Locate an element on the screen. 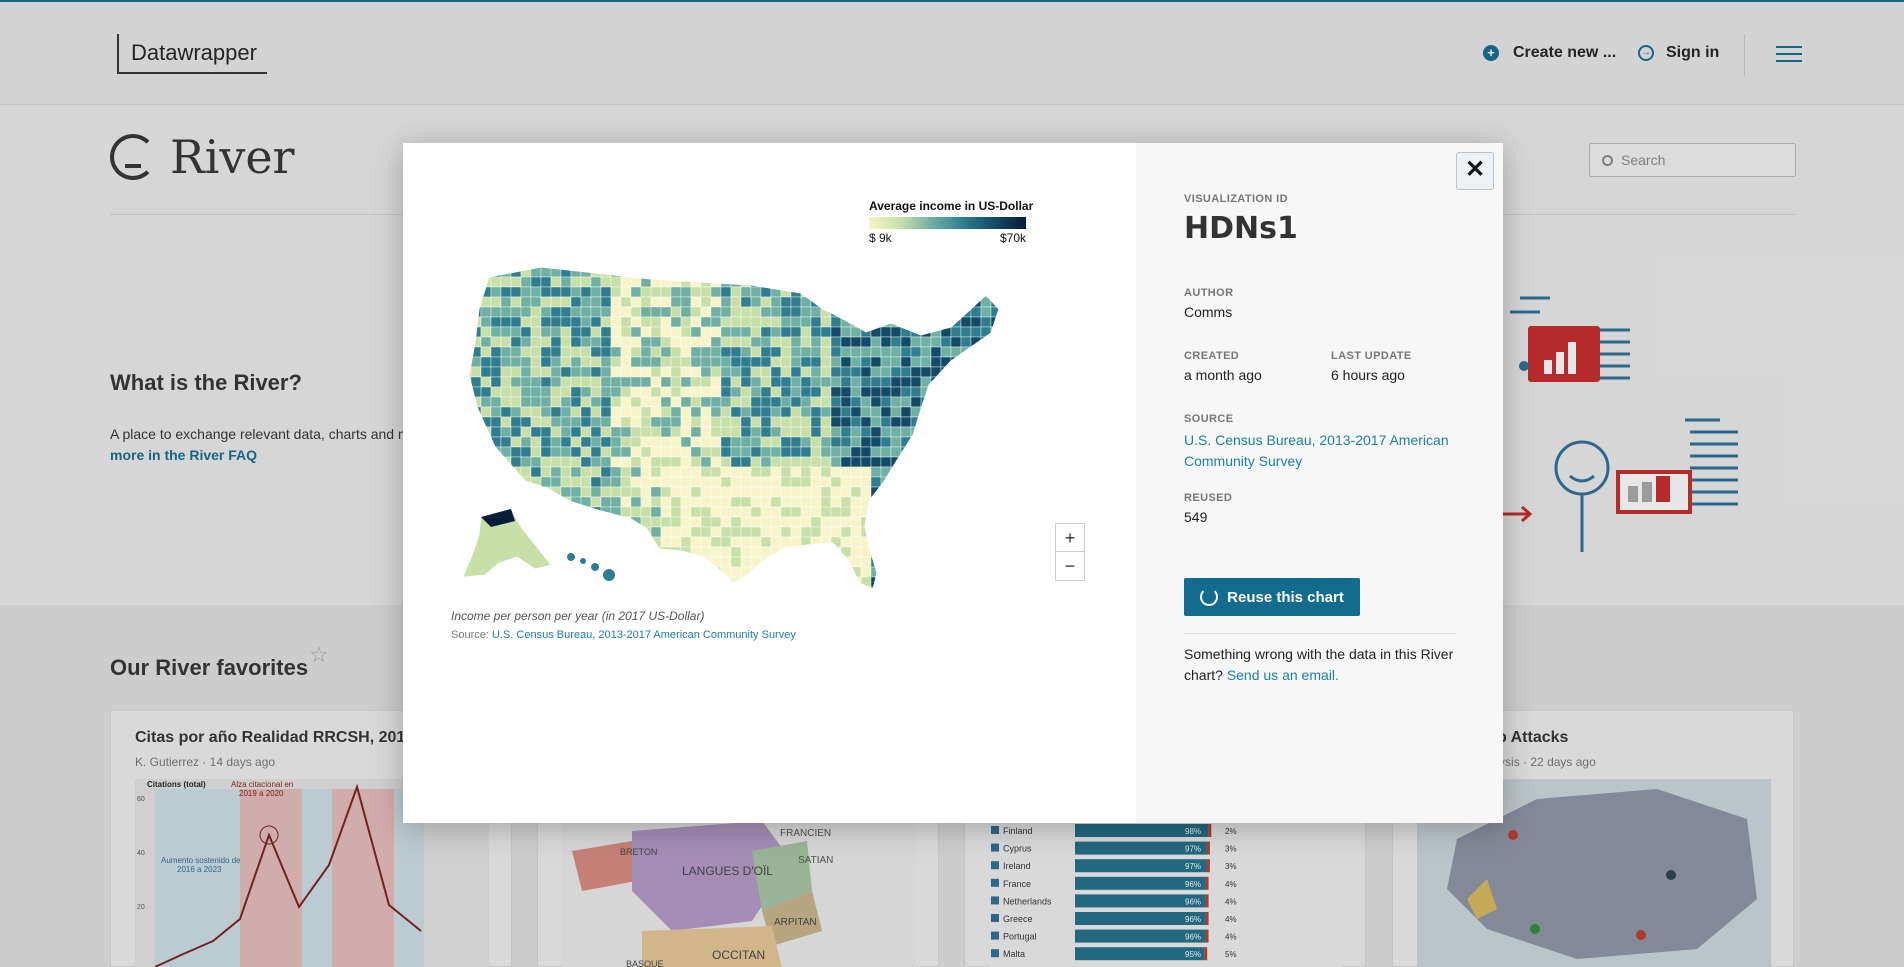  zoom-in-button: + is located at coordinates (1070, 538).